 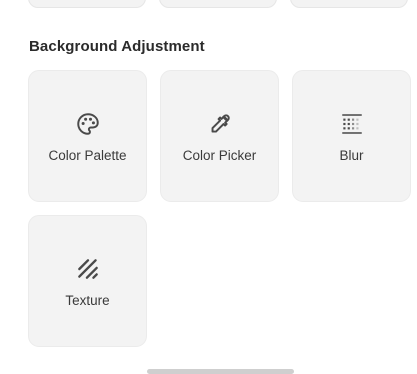 I want to click on texture-label: Texture, so click(x=87, y=300).